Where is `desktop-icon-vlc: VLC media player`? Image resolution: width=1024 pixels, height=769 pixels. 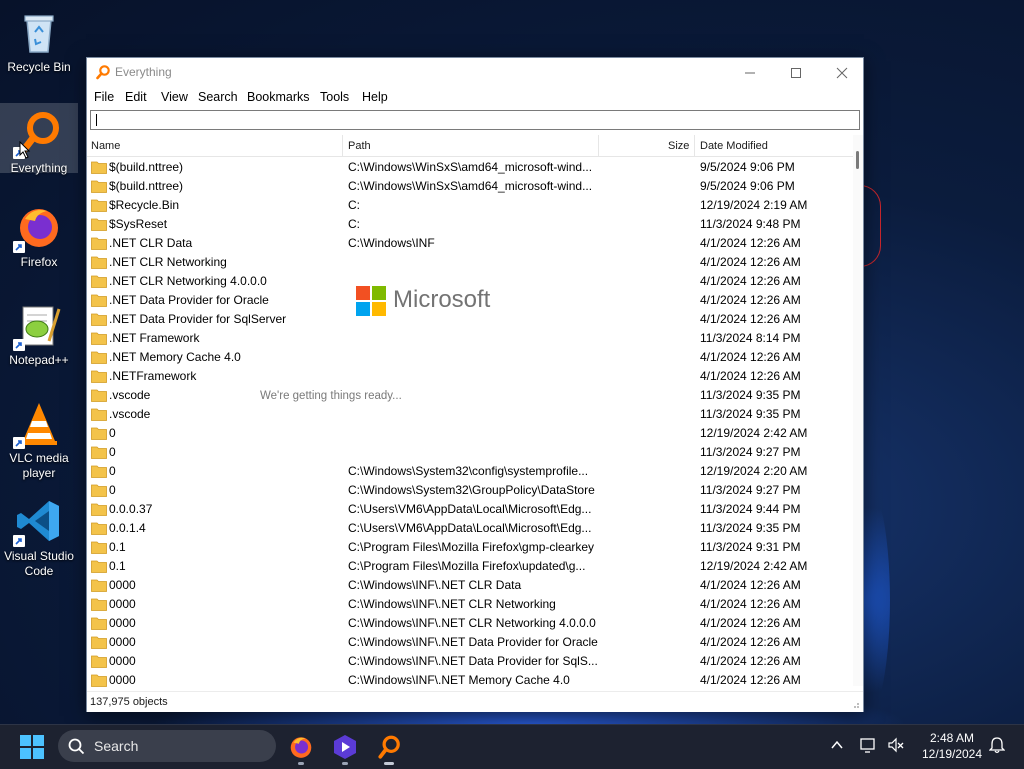
desktop-icon-vlc: VLC media player is located at coordinates (39, 439).